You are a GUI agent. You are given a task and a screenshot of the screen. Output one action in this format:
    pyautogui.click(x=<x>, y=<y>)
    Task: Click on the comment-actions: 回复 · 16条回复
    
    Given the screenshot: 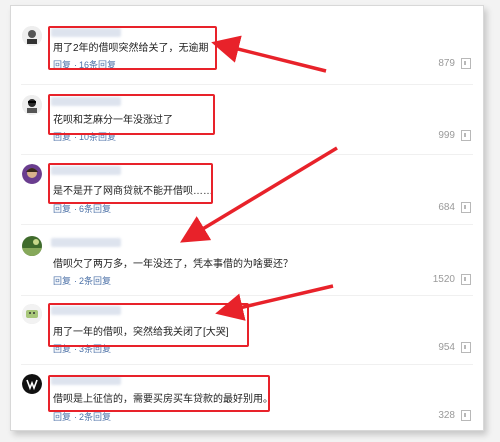 What is the action you would take?
    pyautogui.click(x=85, y=65)
    